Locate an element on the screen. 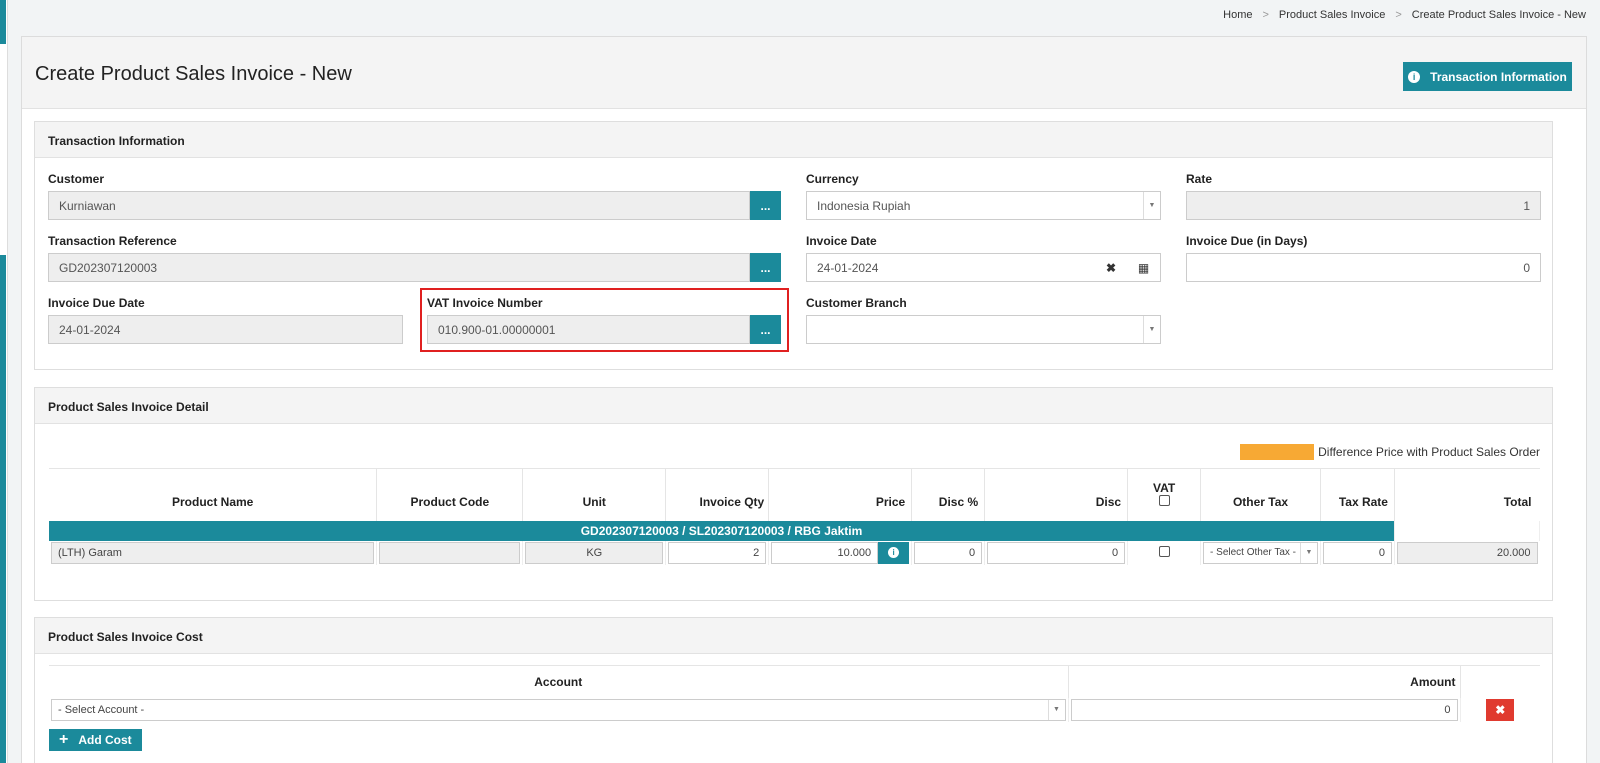  col-unit: Unit is located at coordinates (594, 494).